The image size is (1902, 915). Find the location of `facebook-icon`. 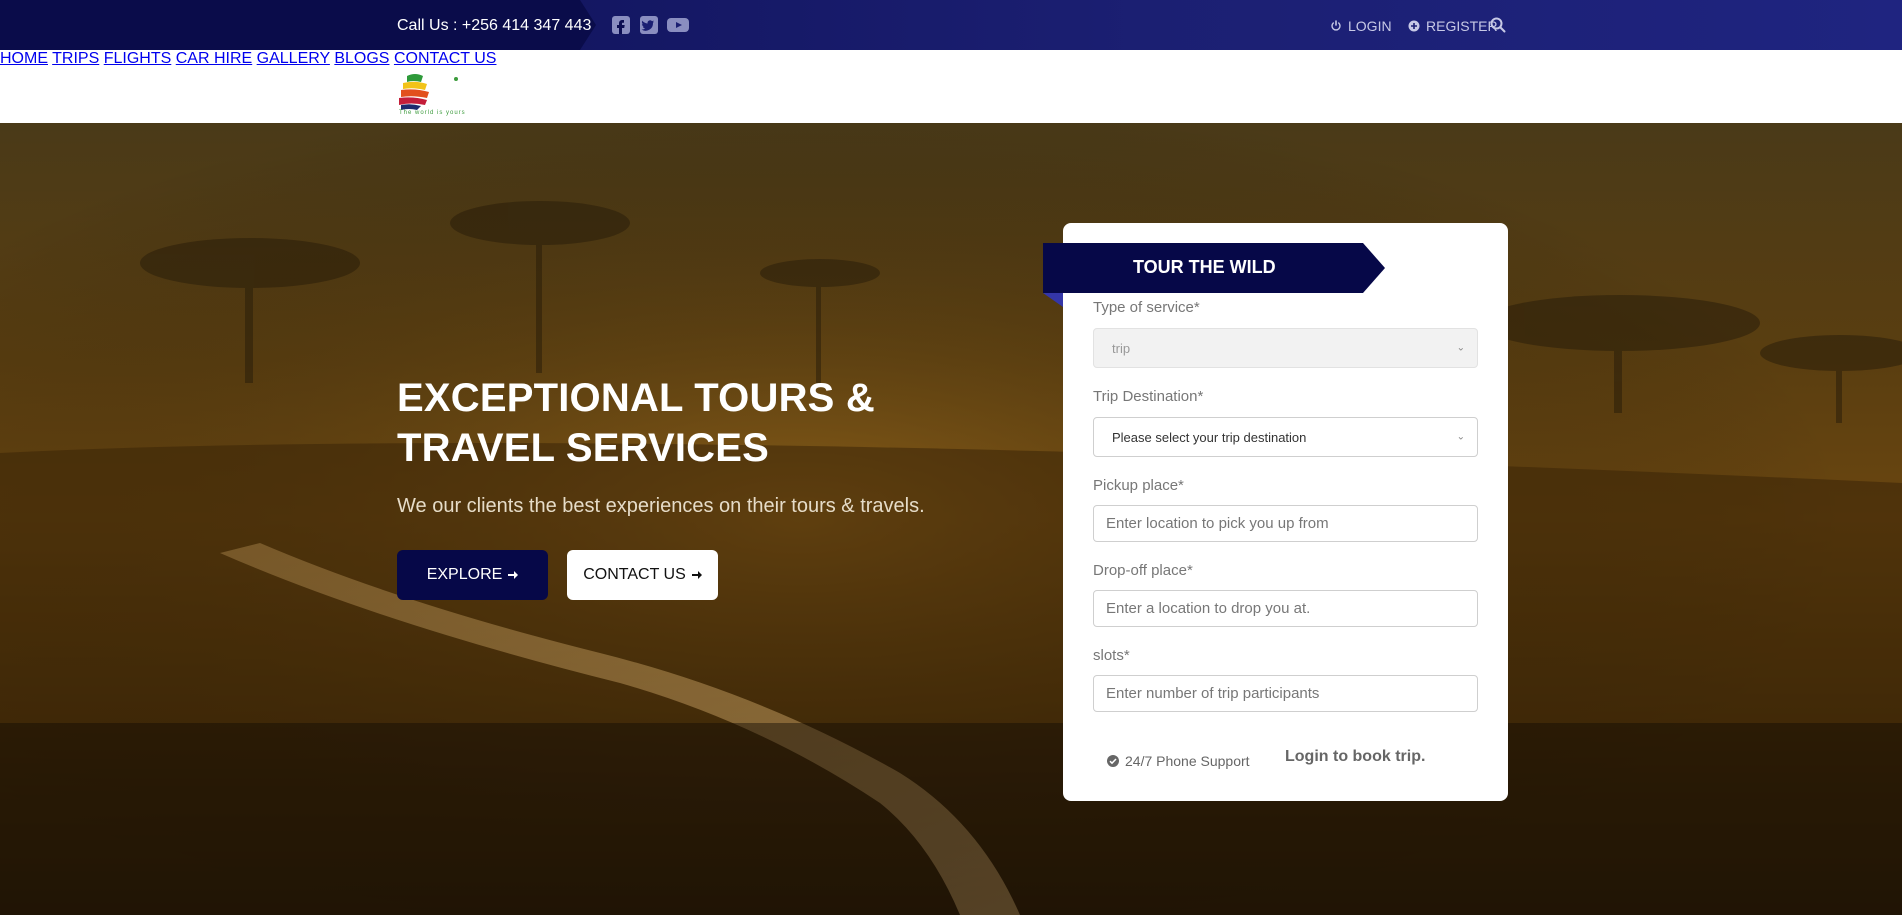

facebook-icon is located at coordinates (621, 25).